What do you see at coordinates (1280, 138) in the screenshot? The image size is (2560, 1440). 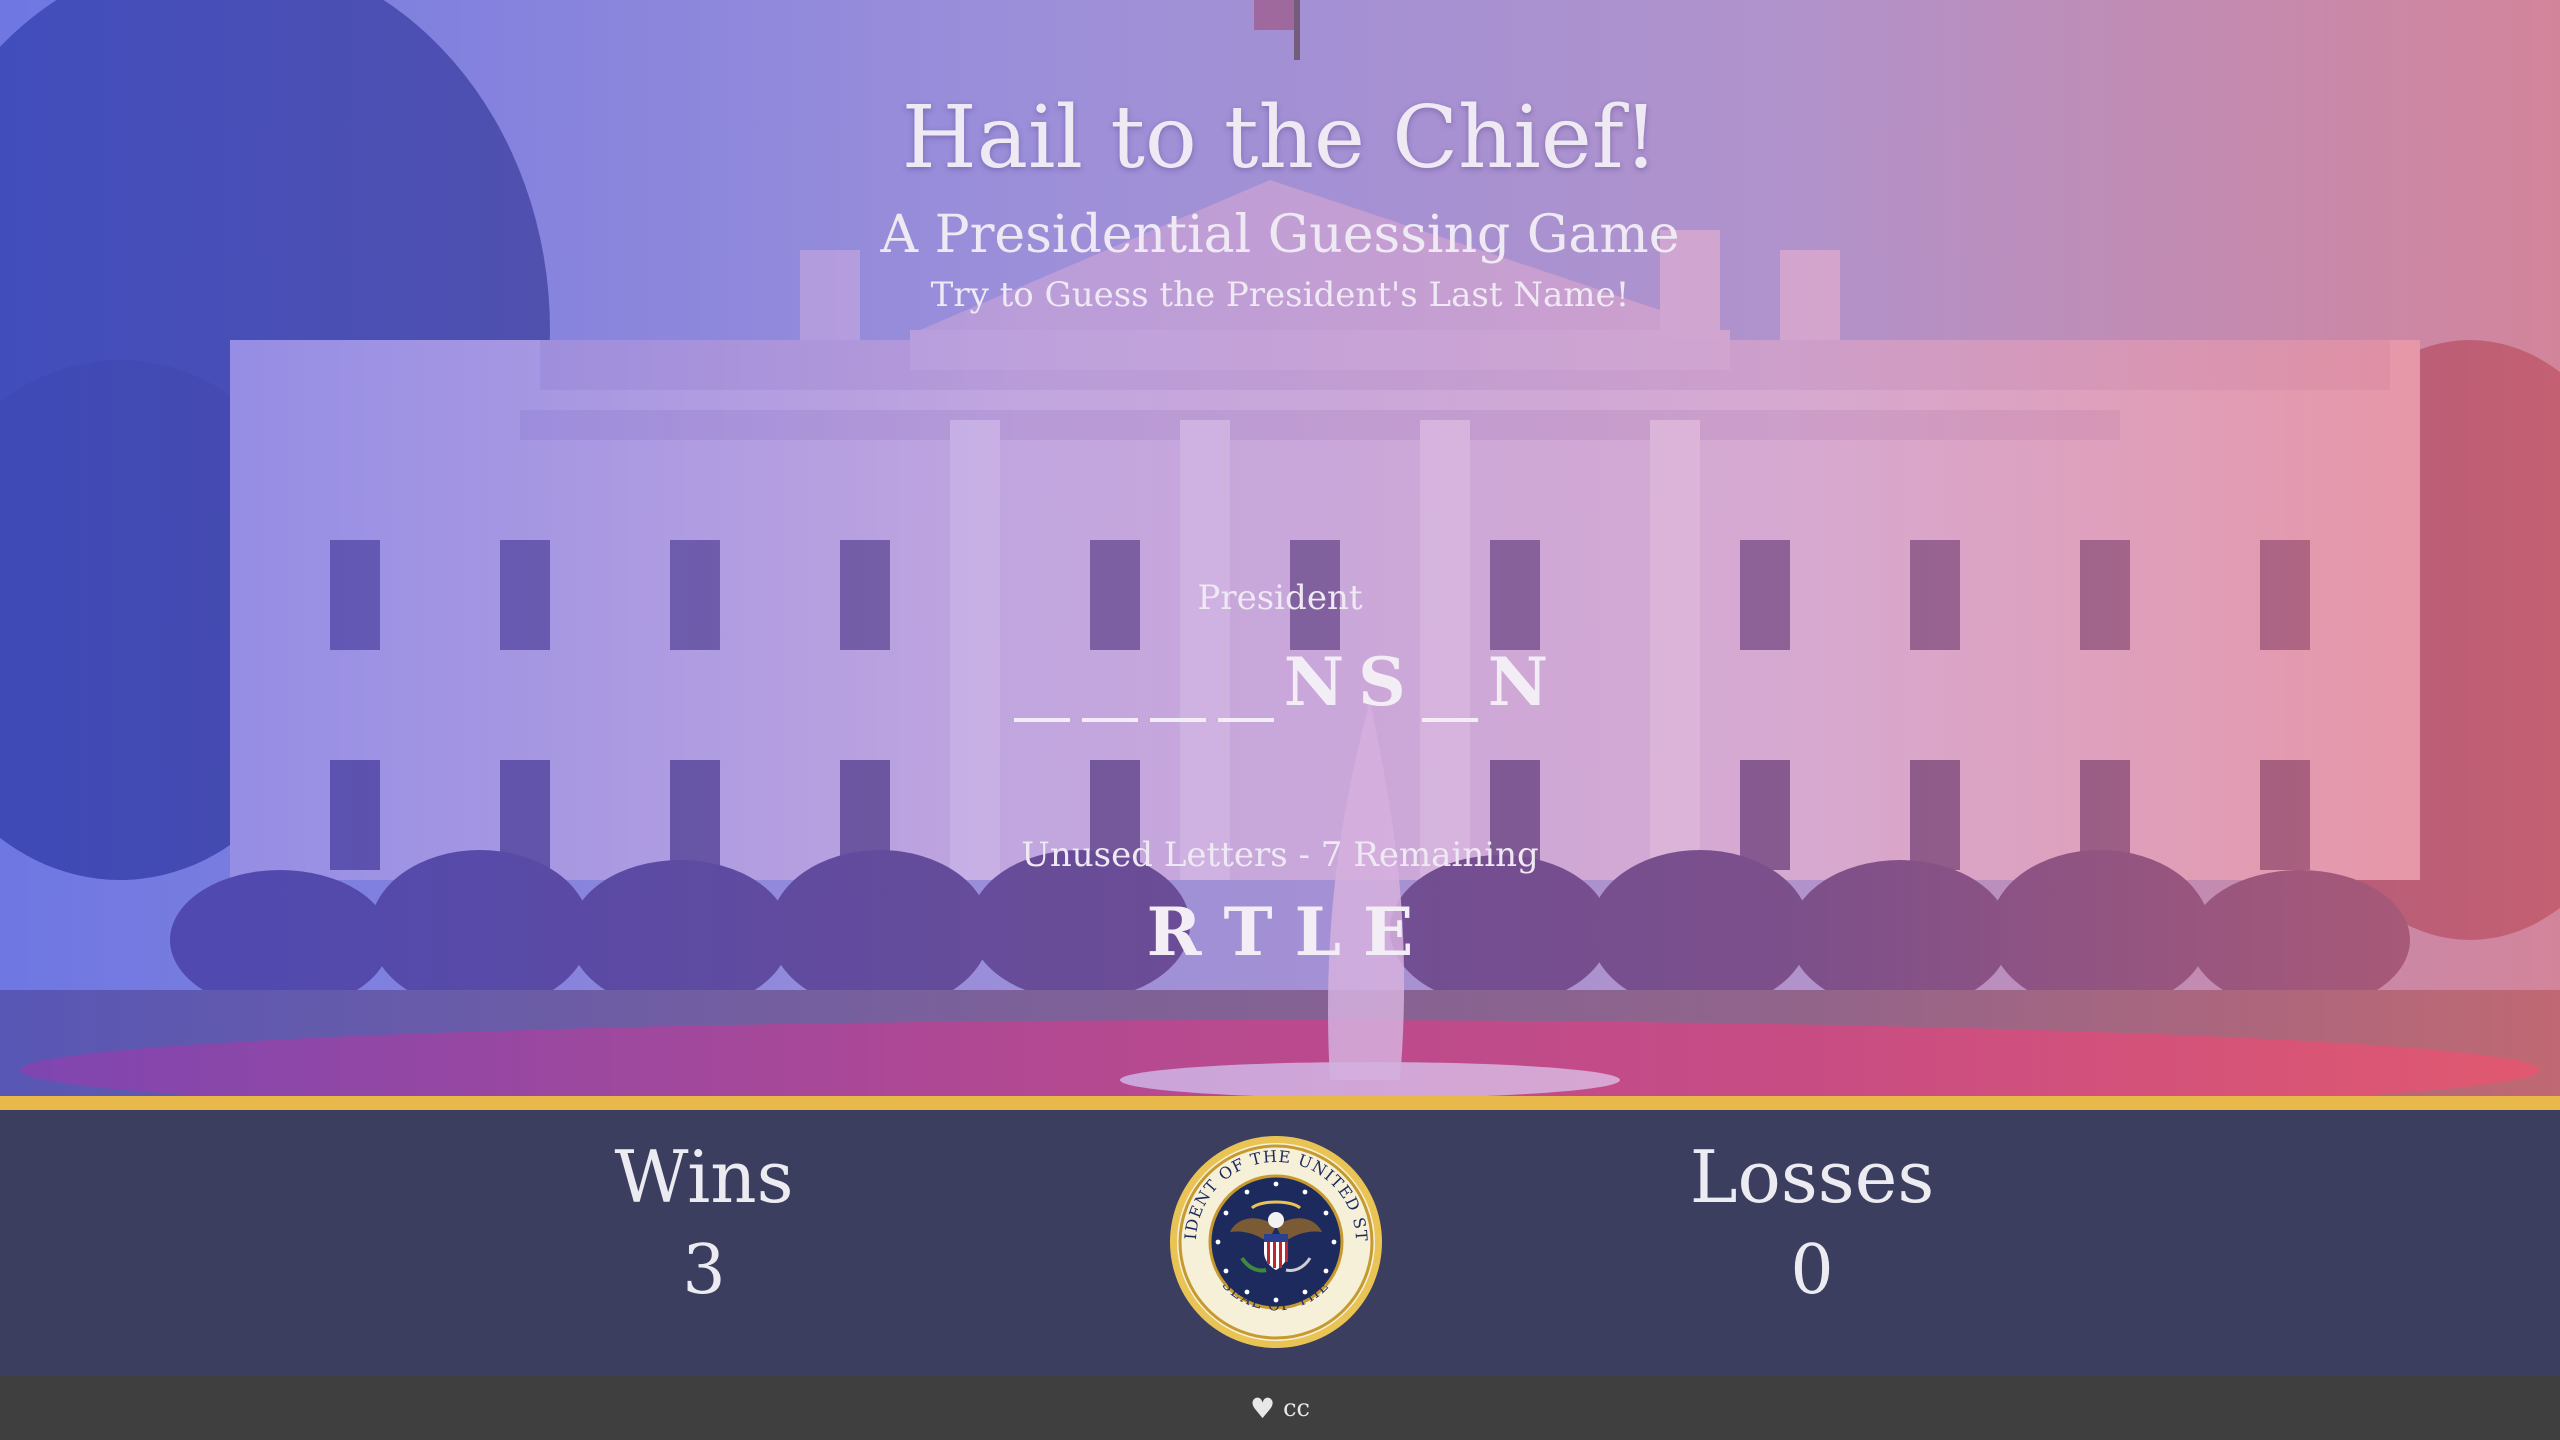 I see `page-title: Hail to the Chief!` at bounding box center [1280, 138].